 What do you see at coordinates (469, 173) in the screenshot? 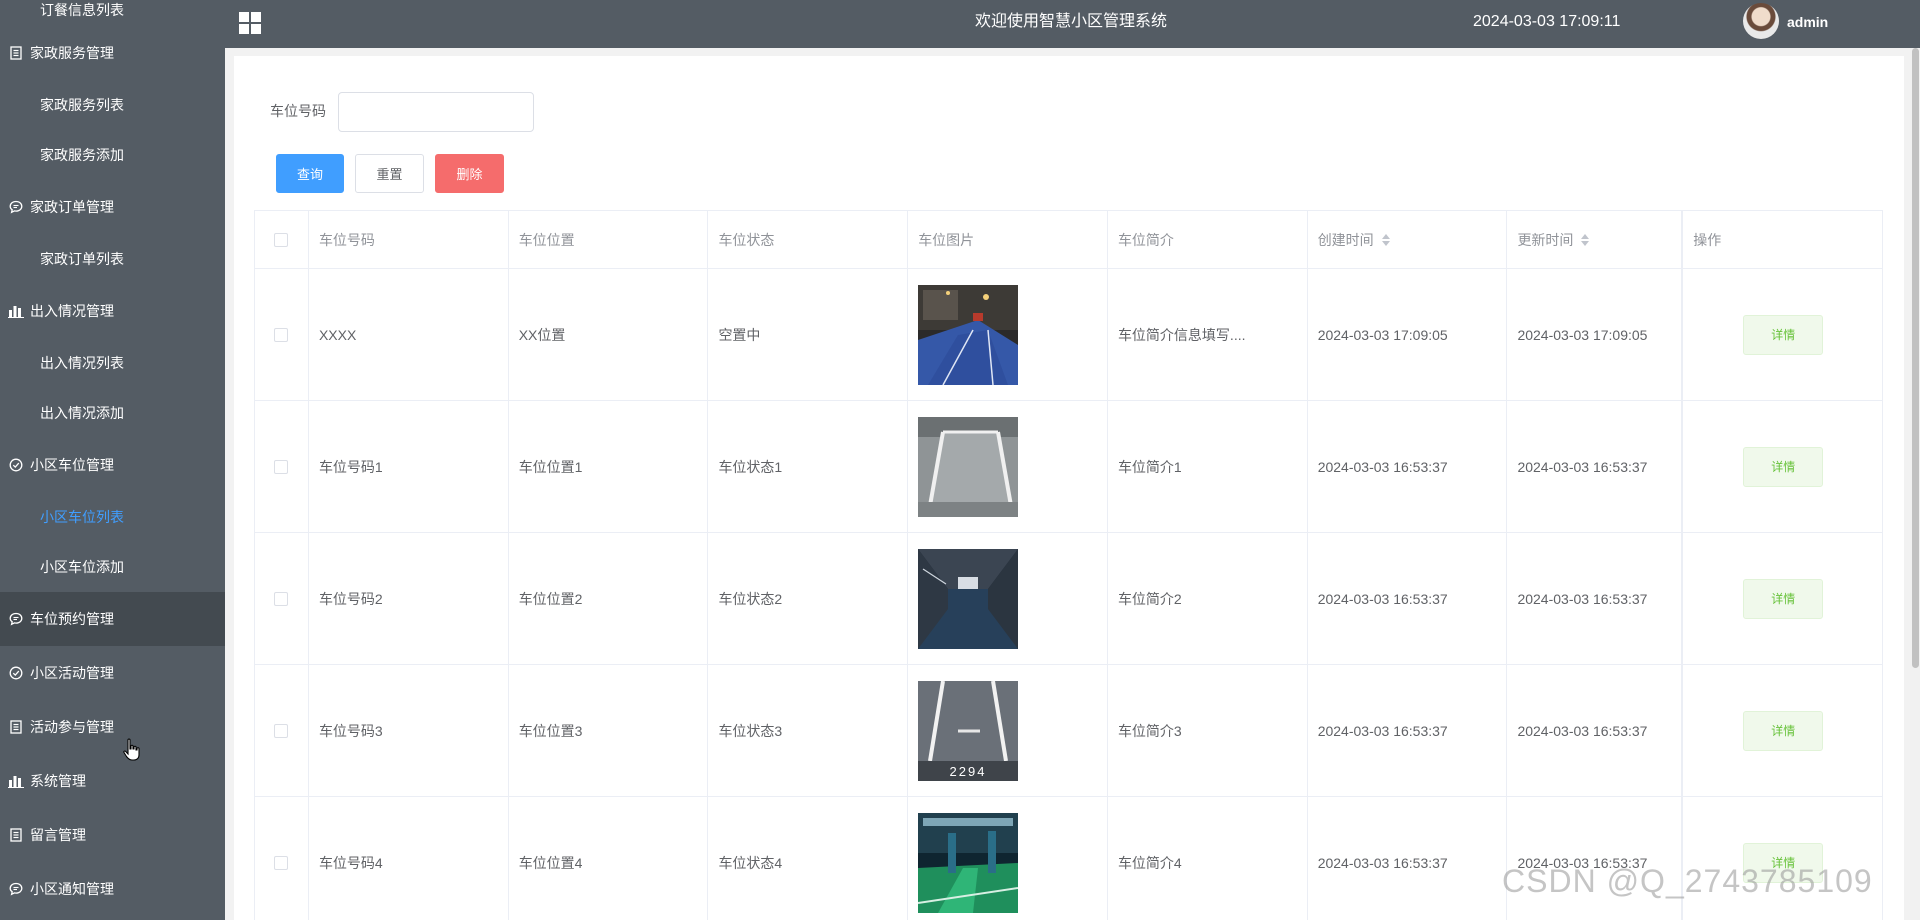
I see `delete-button: 删除` at bounding box center [469, 173].